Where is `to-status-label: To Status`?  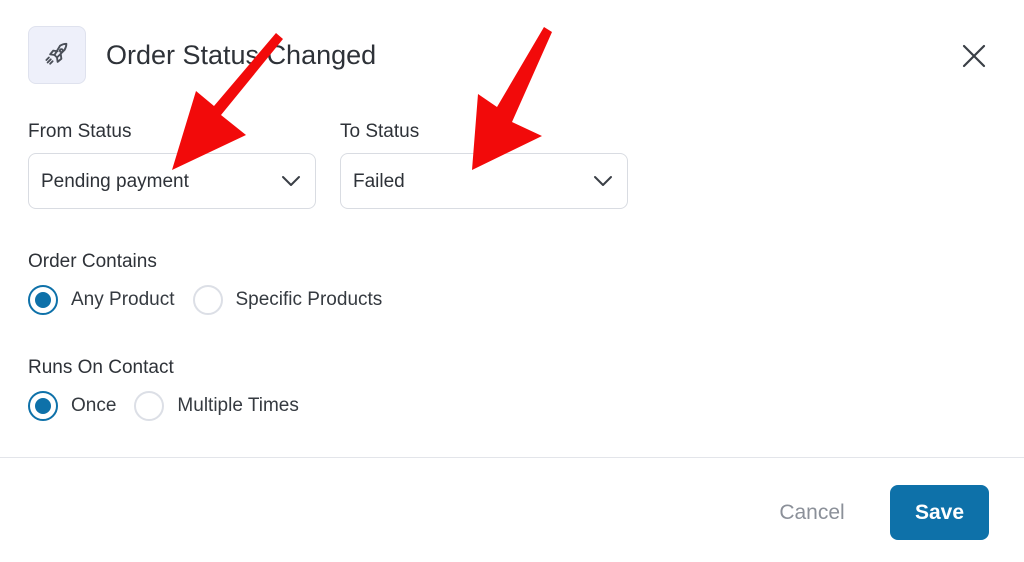 to-status-label: To Status is located at coordinates (380, 131).